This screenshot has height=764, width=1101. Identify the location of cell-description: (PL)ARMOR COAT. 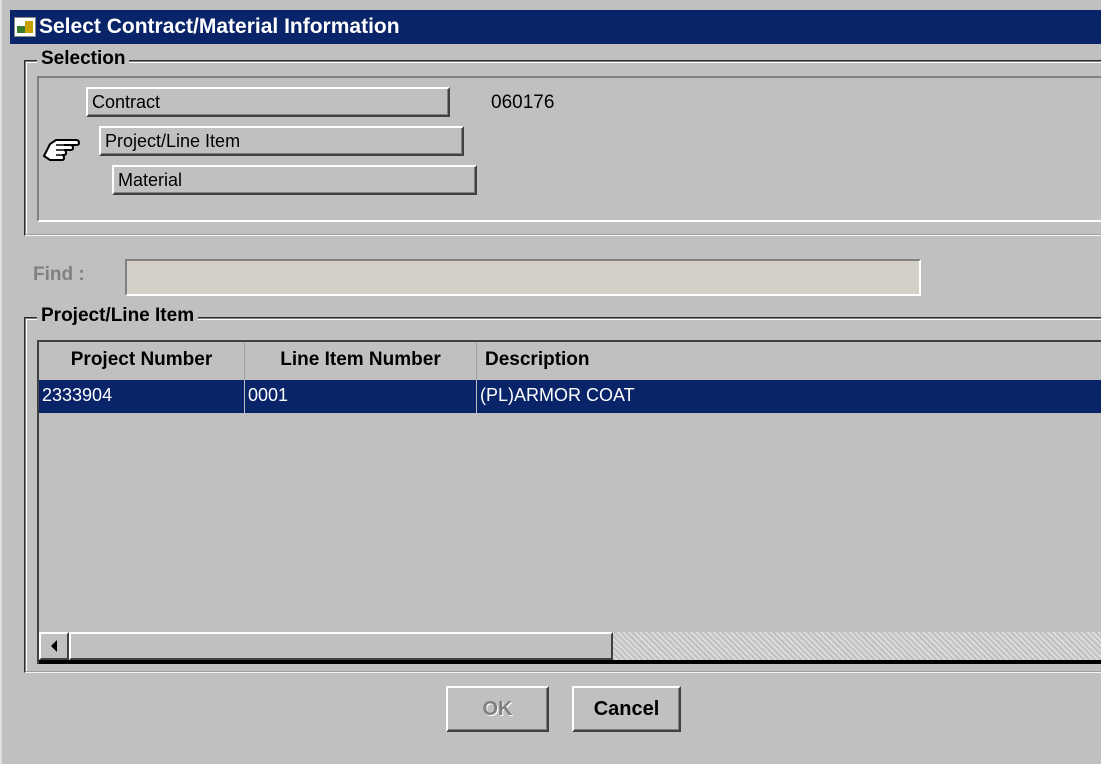
(557, 395).